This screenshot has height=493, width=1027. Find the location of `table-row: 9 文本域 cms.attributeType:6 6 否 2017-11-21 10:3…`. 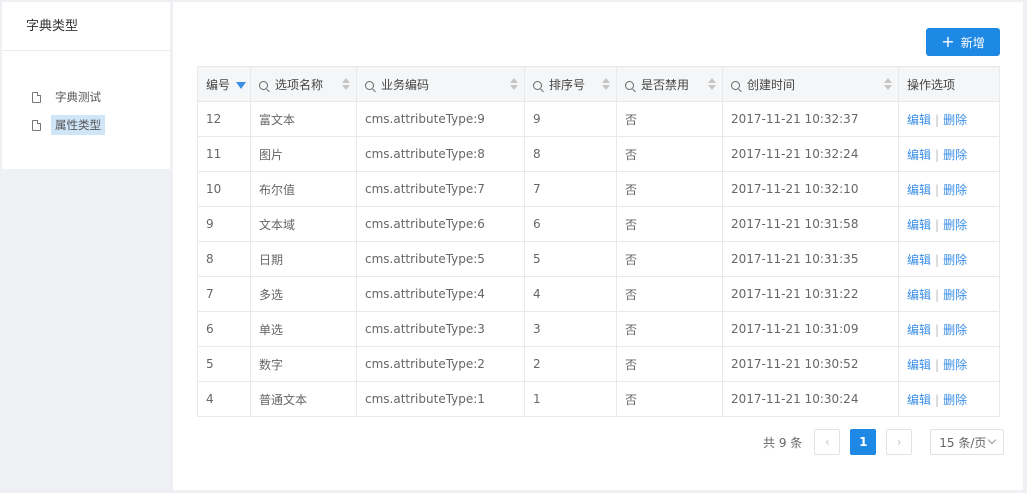

table-row: 9 文本域 cms.attributeType:6 6 否 2017-11-21 10:3… is located at coordinates (598, 224).